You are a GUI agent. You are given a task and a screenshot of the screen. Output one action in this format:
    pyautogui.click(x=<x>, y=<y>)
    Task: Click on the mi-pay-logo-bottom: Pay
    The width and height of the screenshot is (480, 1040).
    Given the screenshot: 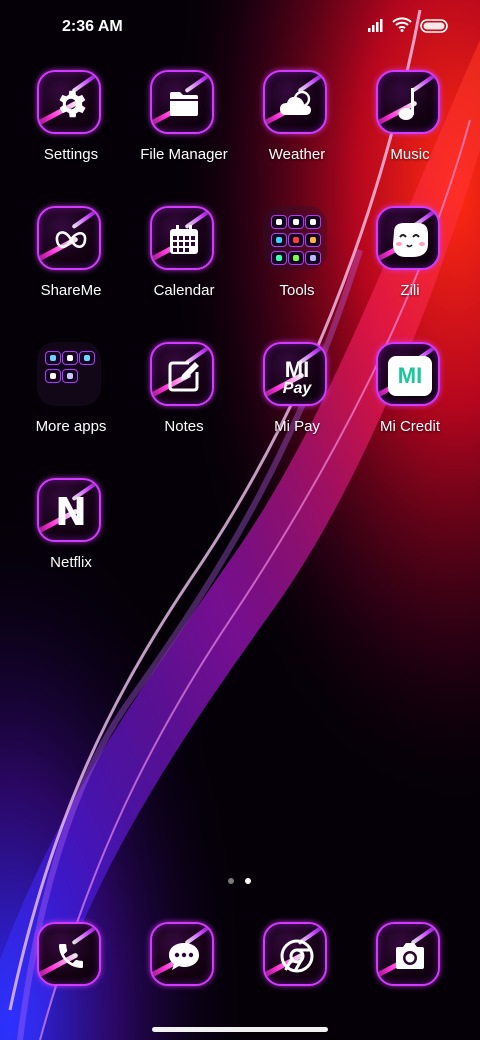 What is the action you would take?
    pyautogui.click(x=297, y=388)
    